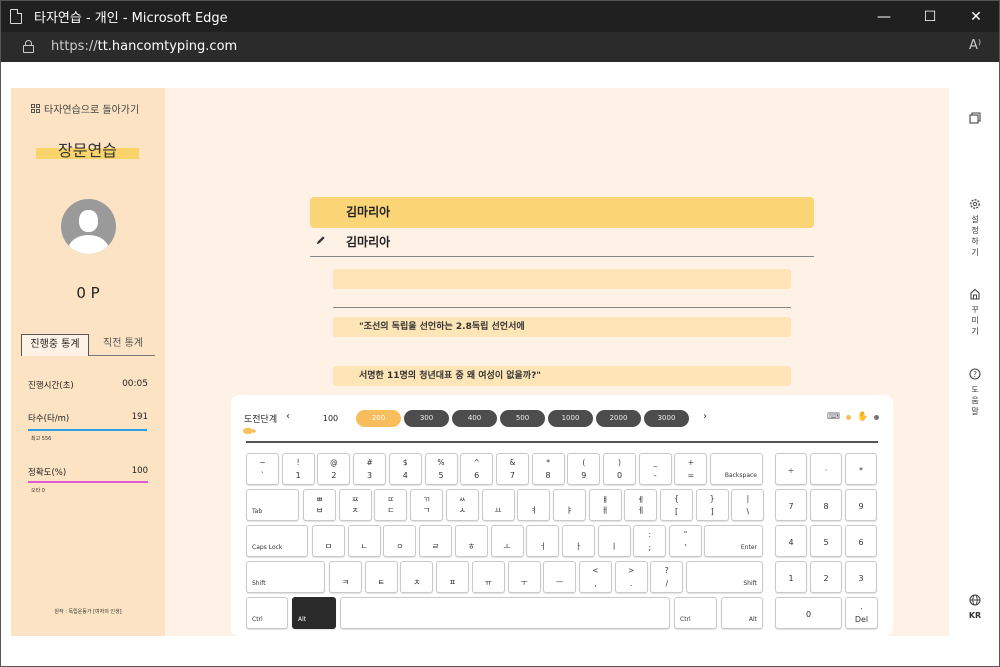 This screenshot has height=667, width=1000. What do you see at coordinates (808, 613) in the screenshot?
I see `numpad-key-0: 0` at bounding box center [808, 613].